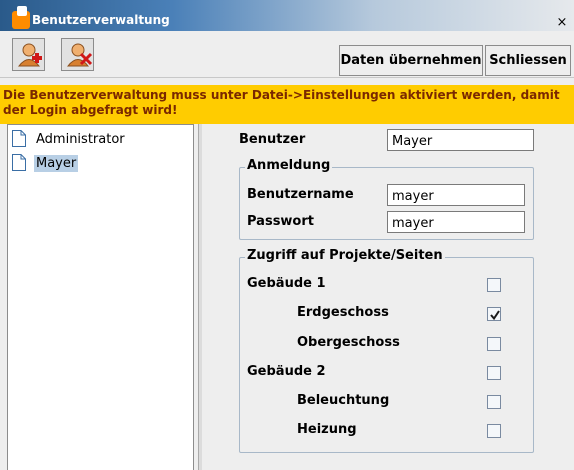 The height and width of the screenshot is (470, 574). Describe the element at coordinates (494, 431) in the screenshot. I see `checkbox-heizung` at that location.